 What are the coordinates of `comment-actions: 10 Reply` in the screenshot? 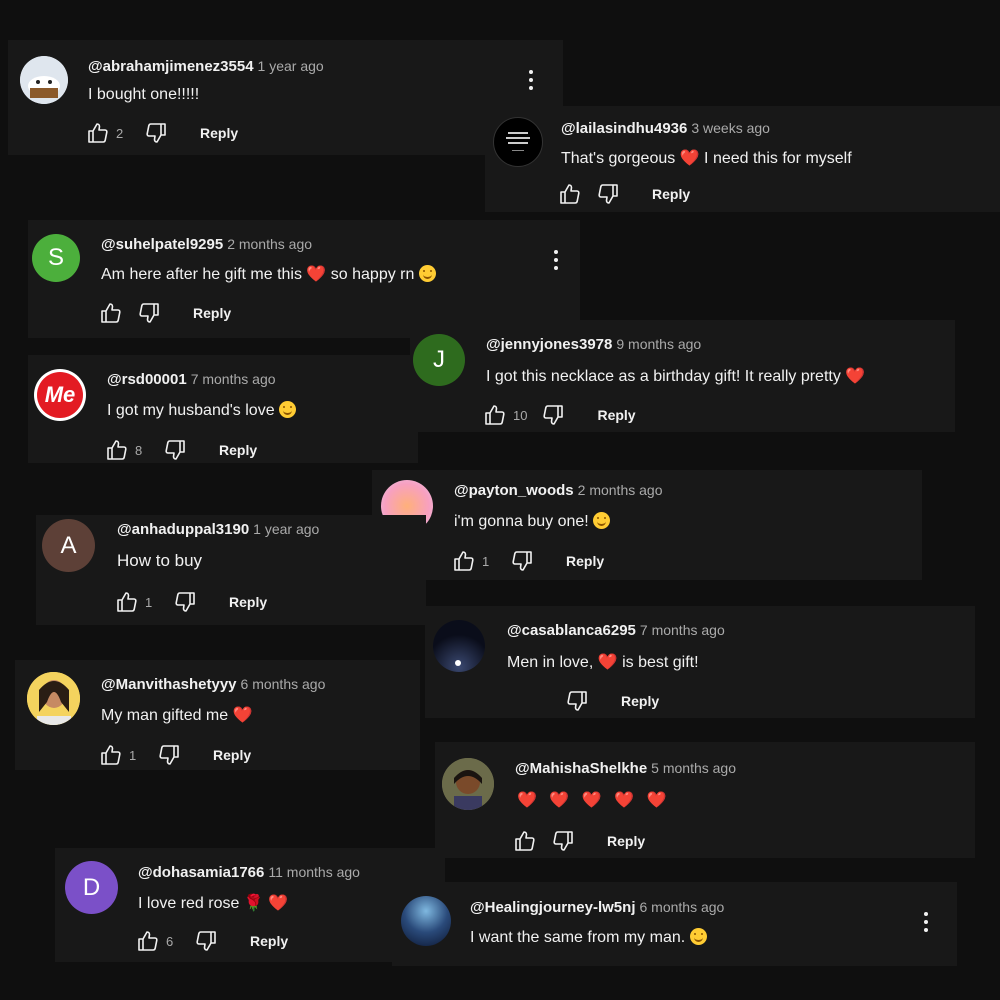 It's located at (559, 415).